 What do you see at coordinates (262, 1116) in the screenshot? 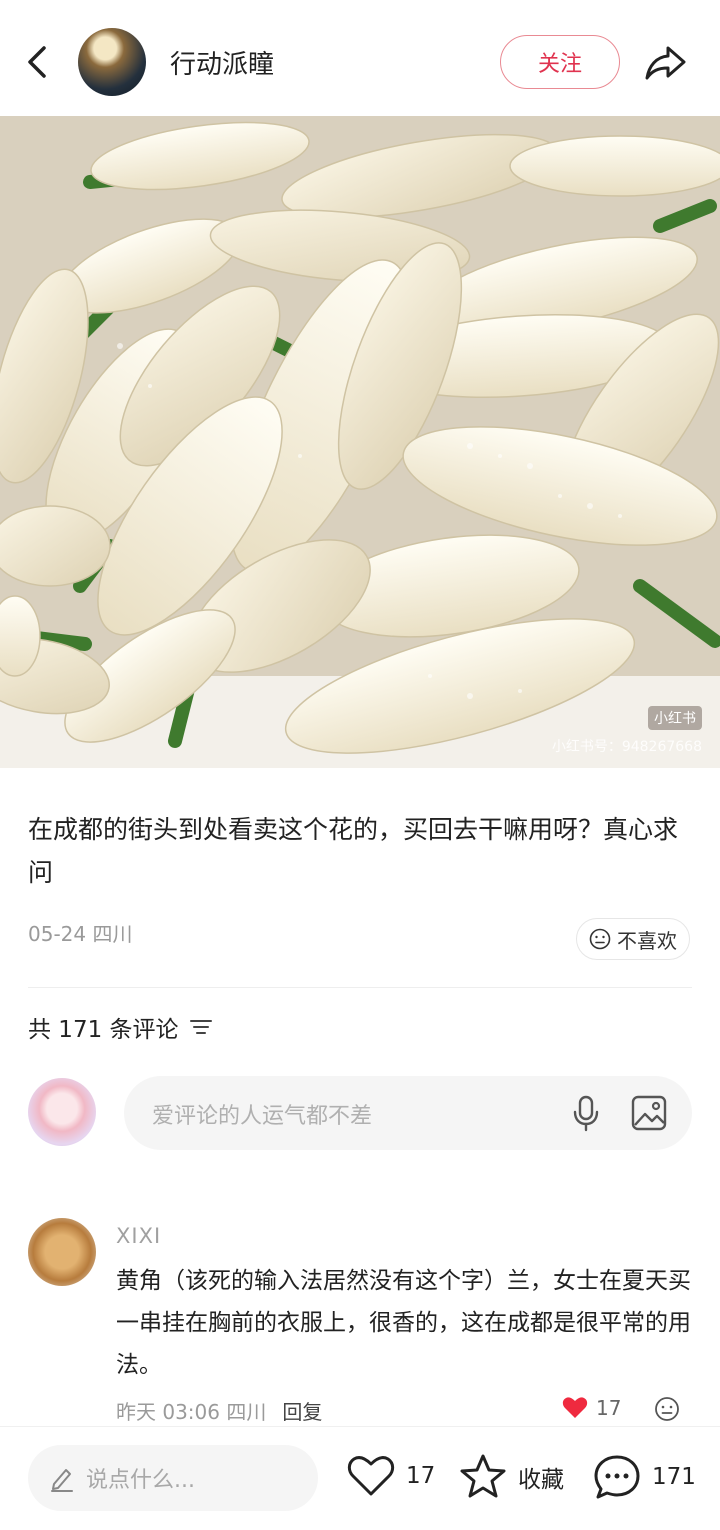
I see `comment-input-placeholder: 爱评论的人运气都不差` at bounding box center [262, 1116].